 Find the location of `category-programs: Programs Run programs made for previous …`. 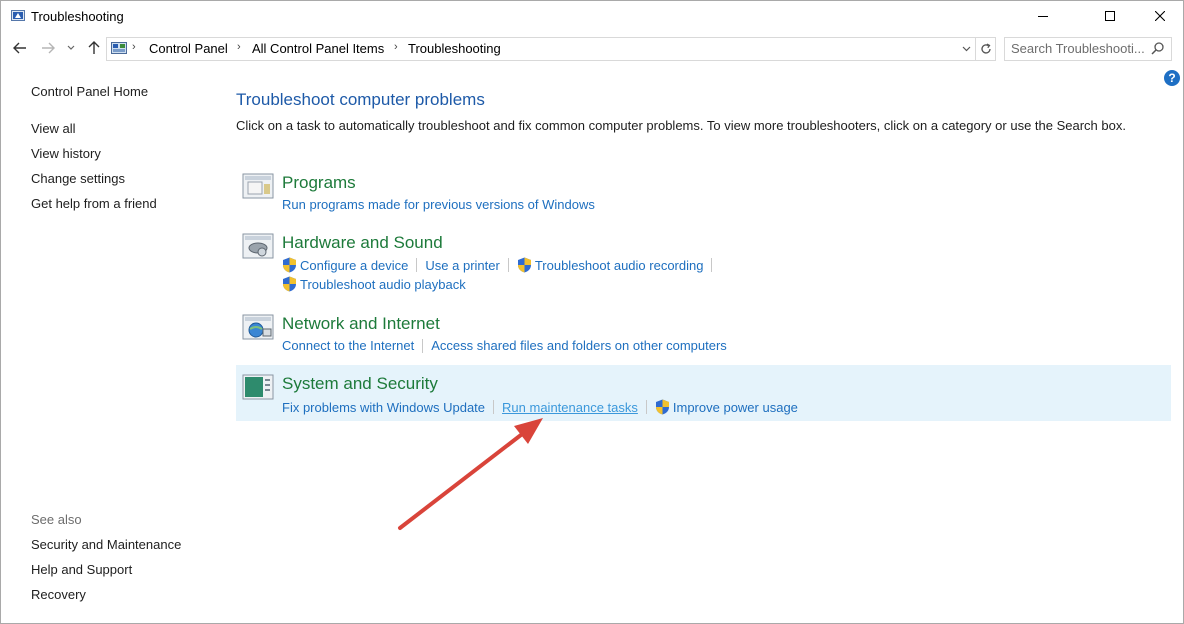

category-programs: Programs Run programs made for previous … is located at coordinates (703, 192).